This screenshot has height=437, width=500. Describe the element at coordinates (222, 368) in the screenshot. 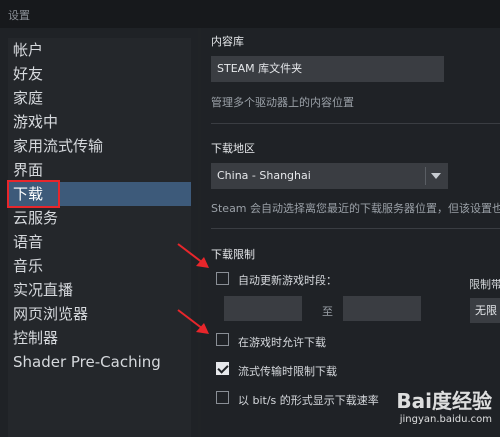

I see `throttle-streaming-checkbox` at that location.